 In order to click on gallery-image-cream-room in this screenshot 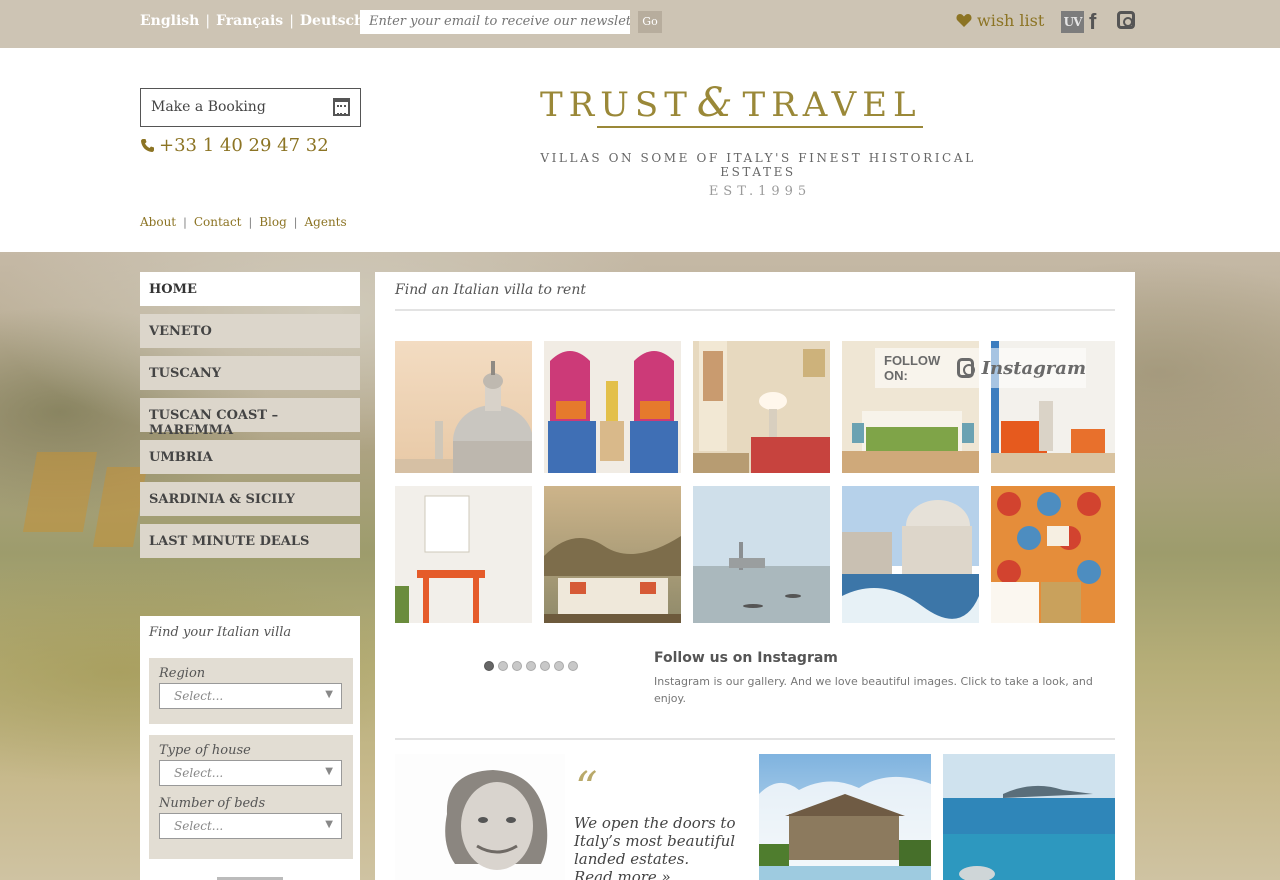, I will do `click(761, 407)`.